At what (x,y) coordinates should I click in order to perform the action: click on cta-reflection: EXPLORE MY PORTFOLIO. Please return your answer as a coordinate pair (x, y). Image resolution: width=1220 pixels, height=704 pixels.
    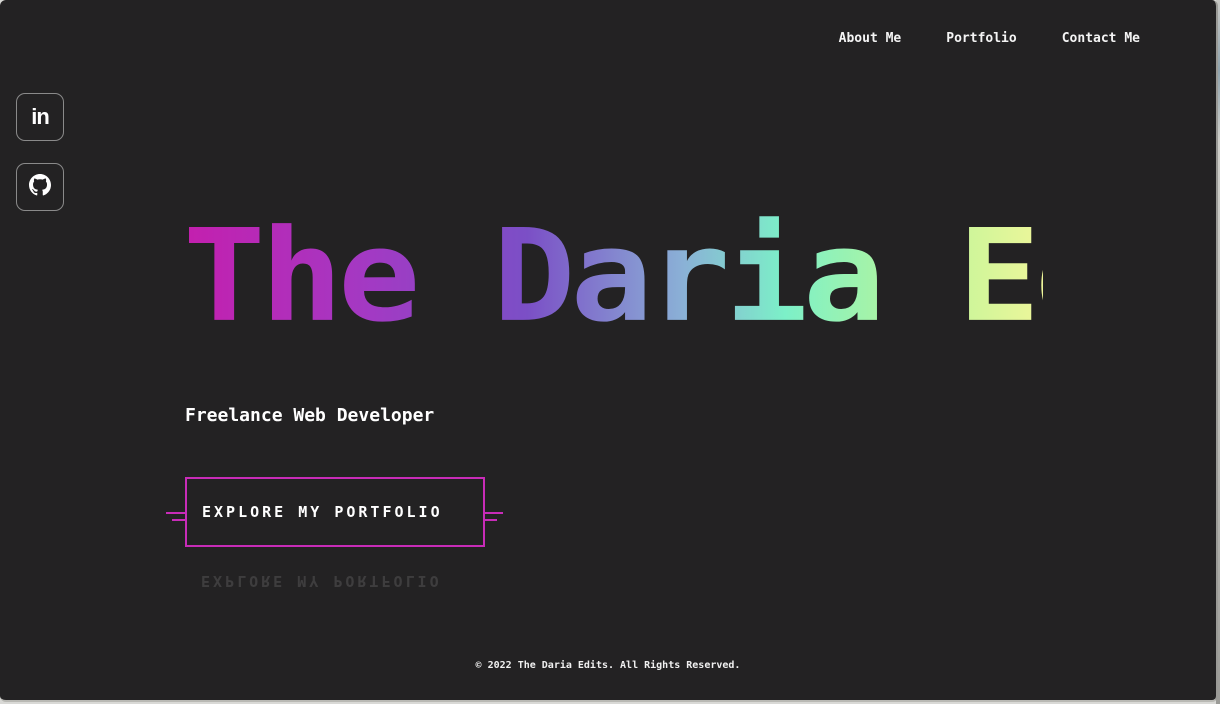
    Looking at the image, I should click on (335, 574).